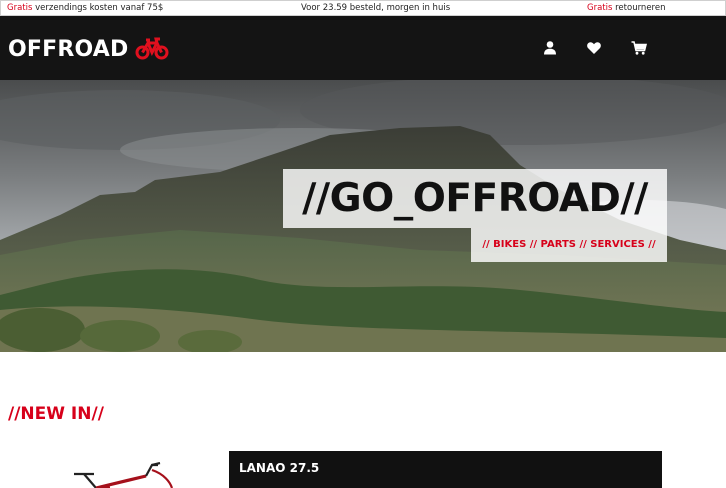  Describe the element at coordinates (569, 245) in the screenshot. I see `hero-subtitle: // BIKES // PARTS // SERVICES //` at that location.